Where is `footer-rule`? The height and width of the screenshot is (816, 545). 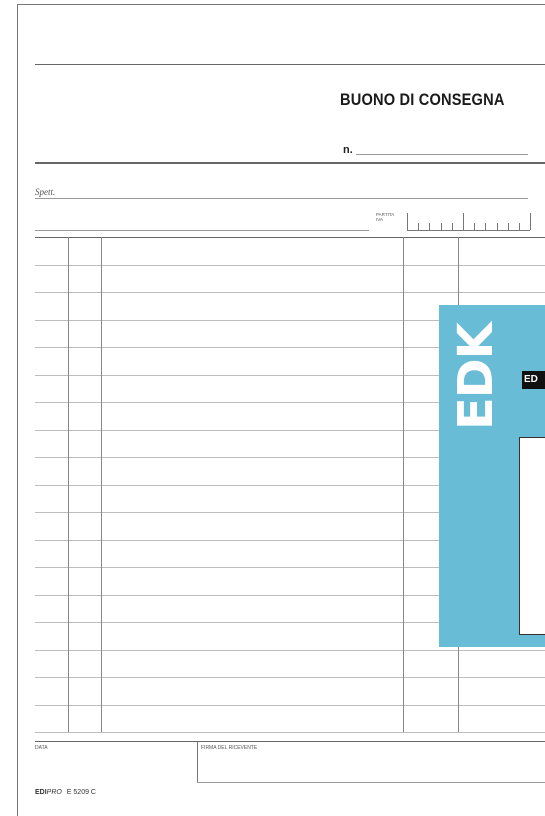 footer-rule is located at coordinates (290, 741).